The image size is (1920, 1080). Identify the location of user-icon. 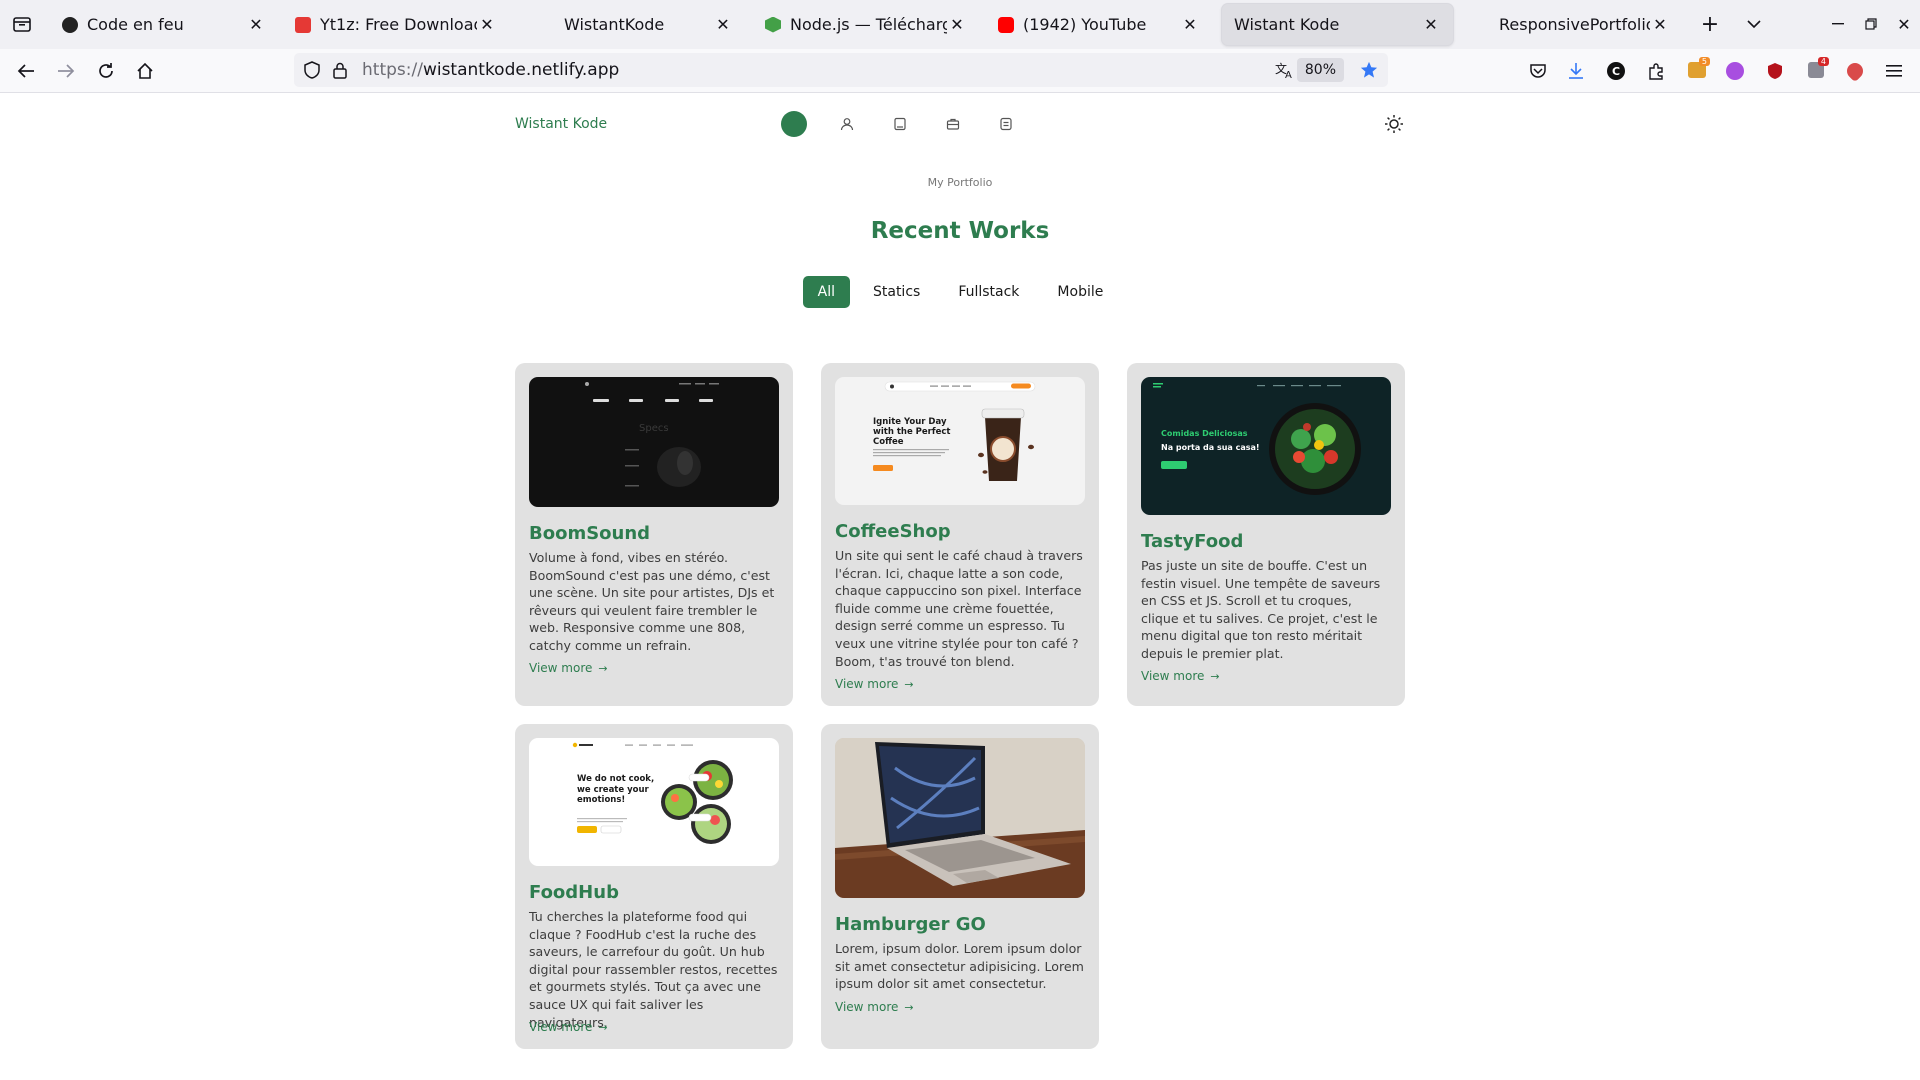
(847, 124).